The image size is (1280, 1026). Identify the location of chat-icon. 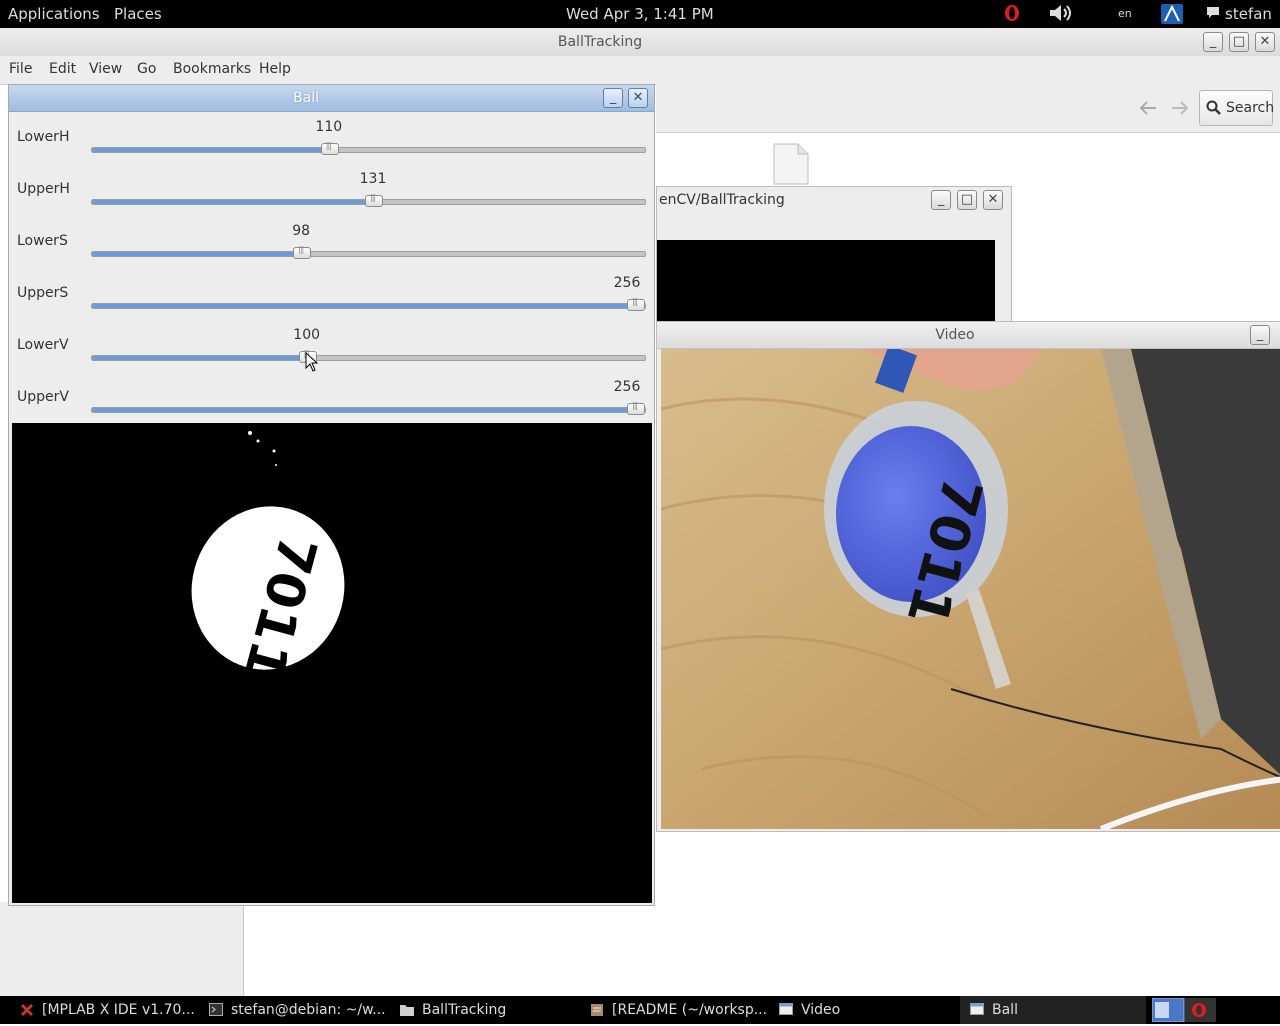
(1213, 15).